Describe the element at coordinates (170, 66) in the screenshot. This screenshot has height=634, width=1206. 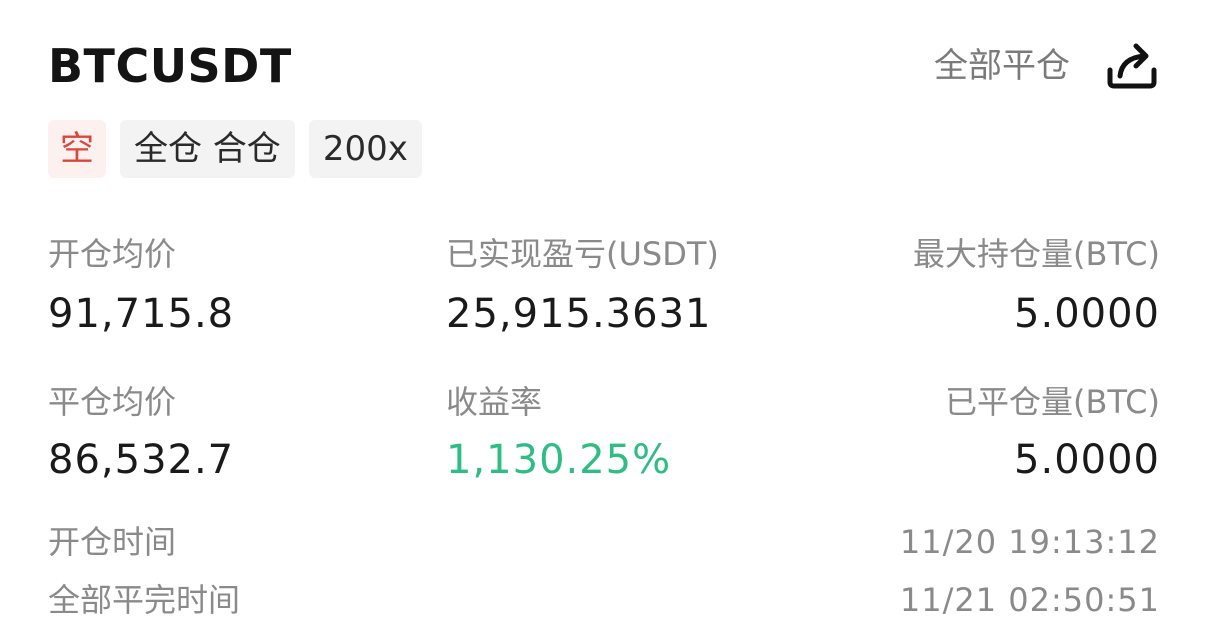
I see `symbol-title: BTCUSDT` at that location.